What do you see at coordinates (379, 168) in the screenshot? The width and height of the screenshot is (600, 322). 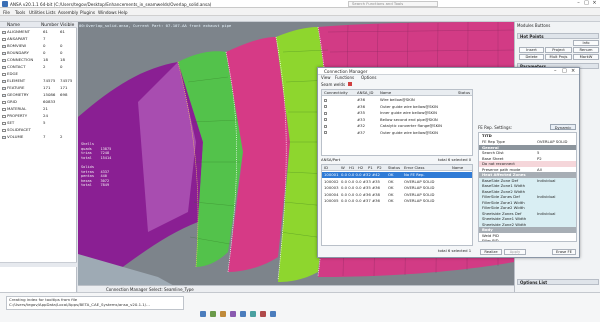 I see `col-p2: P2` at bounding box center [379, 168].